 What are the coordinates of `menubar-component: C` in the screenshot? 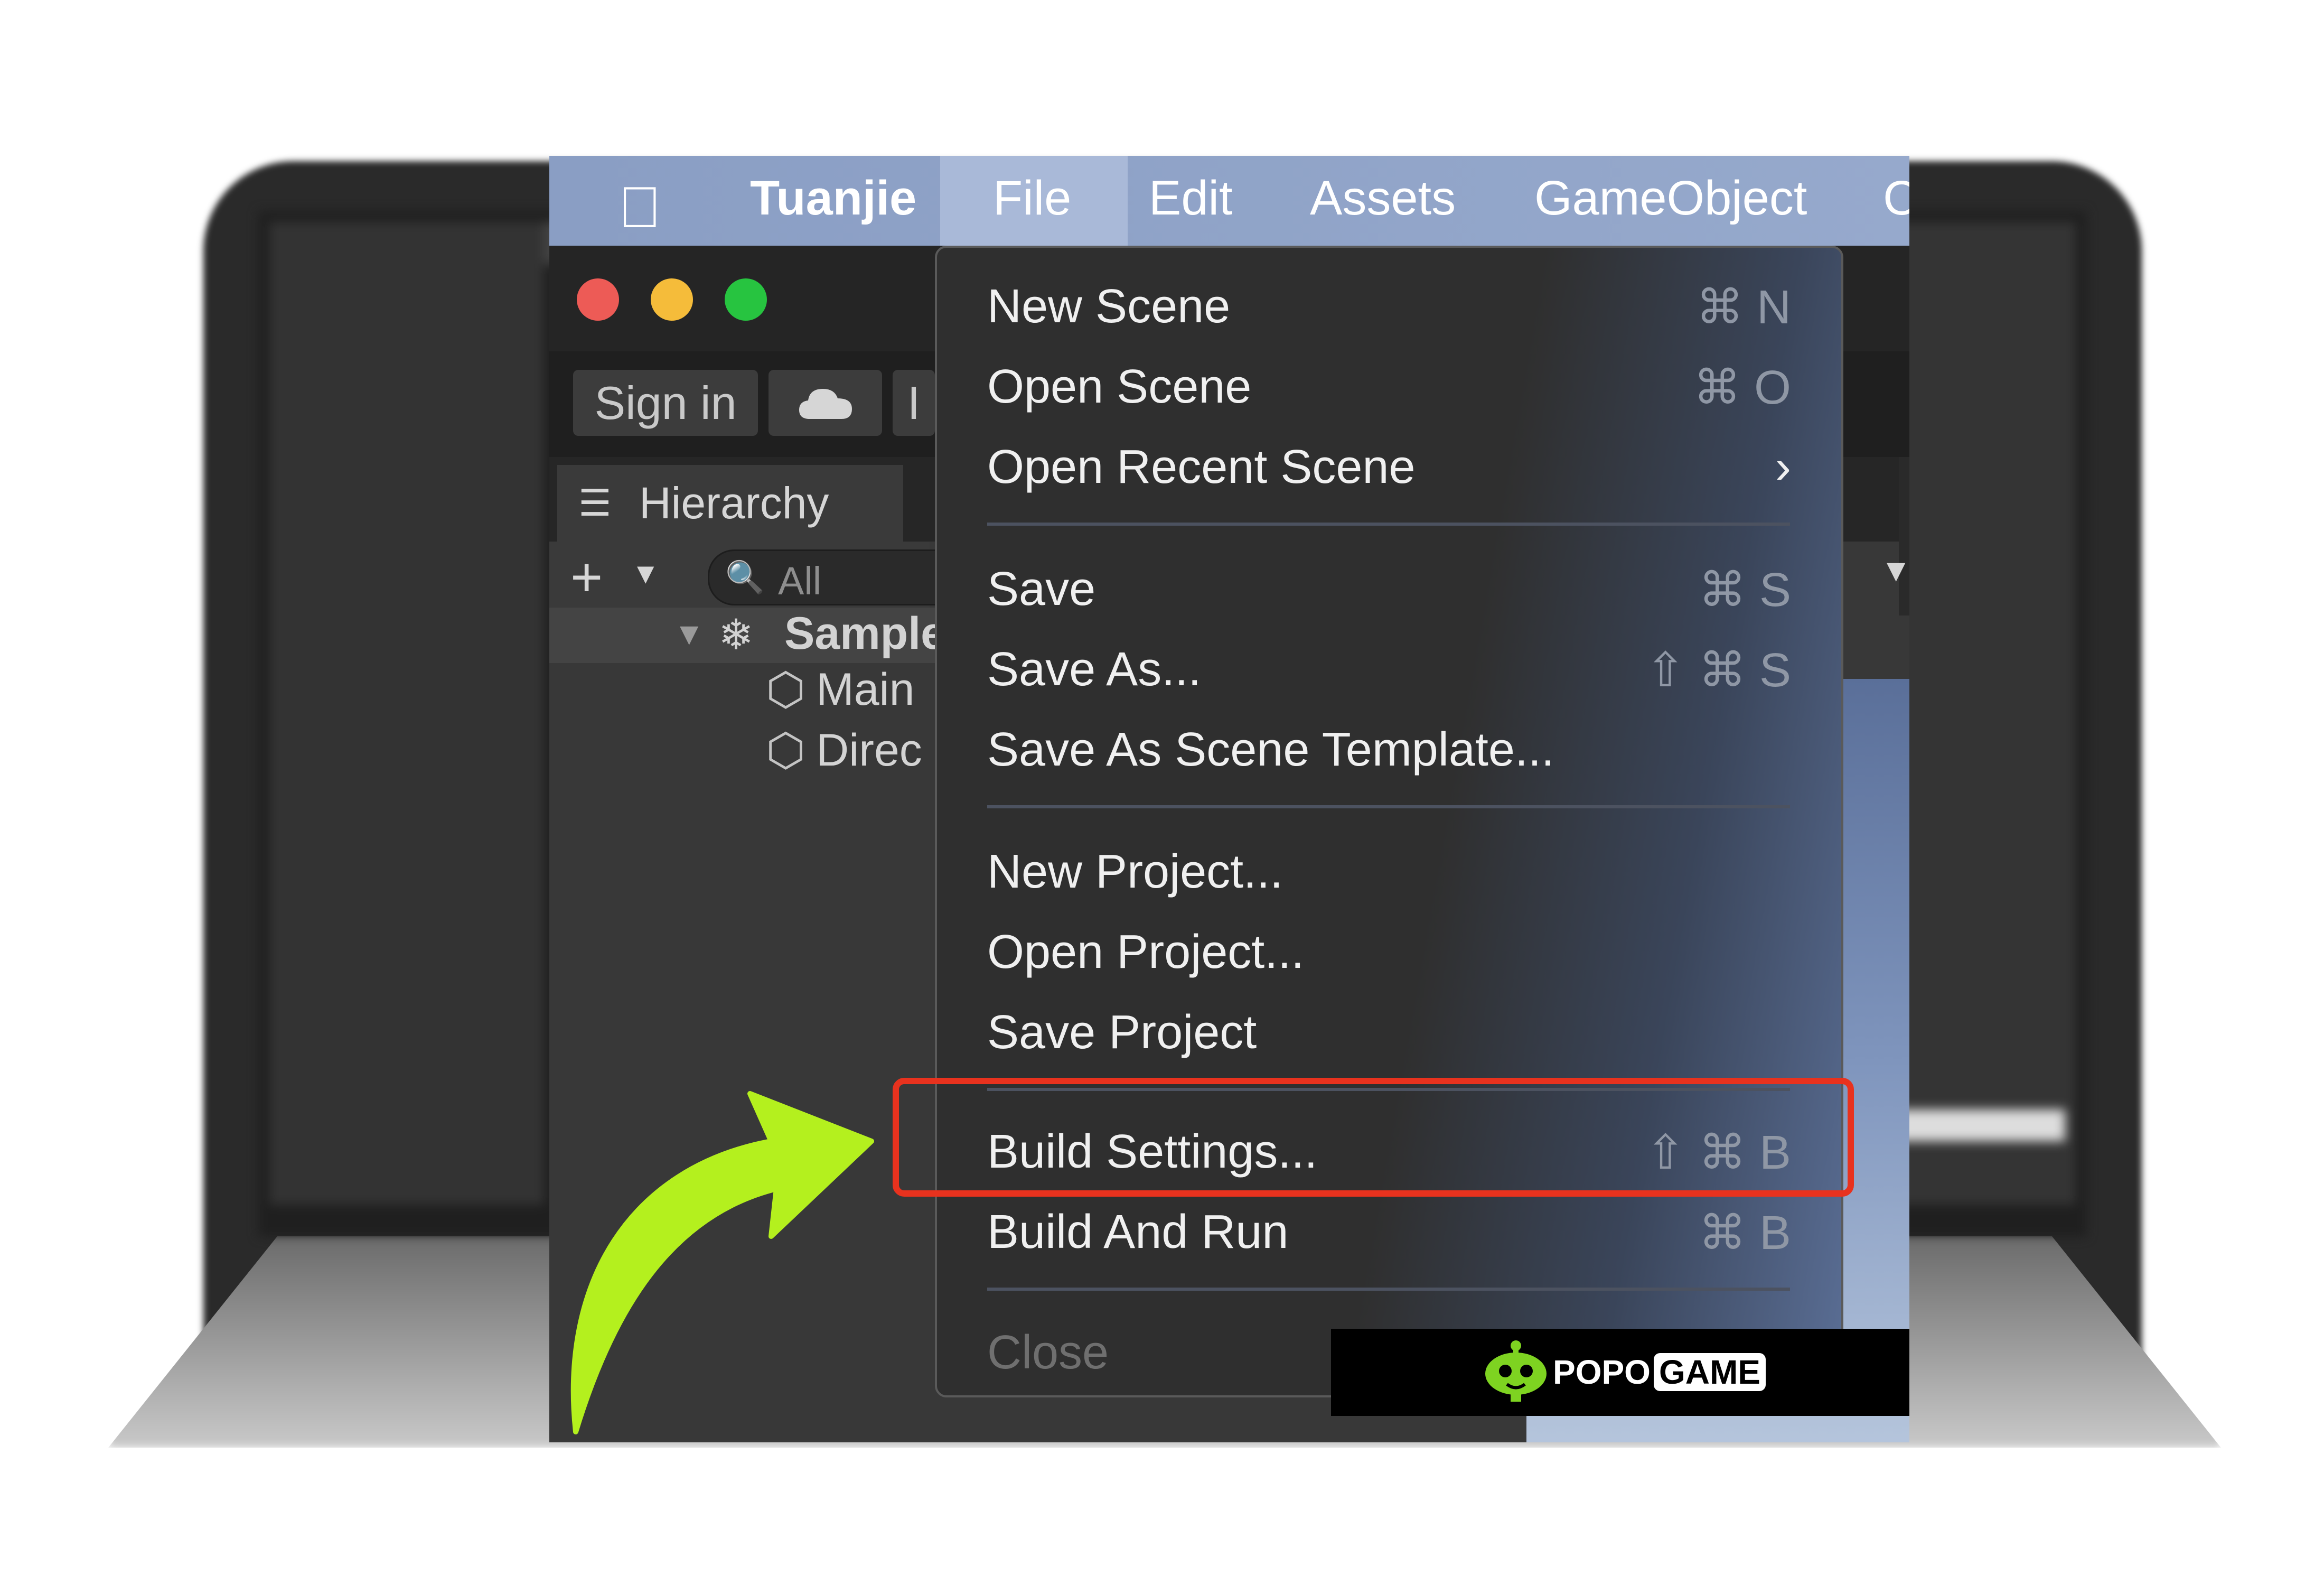 It's located at (1896, 198).